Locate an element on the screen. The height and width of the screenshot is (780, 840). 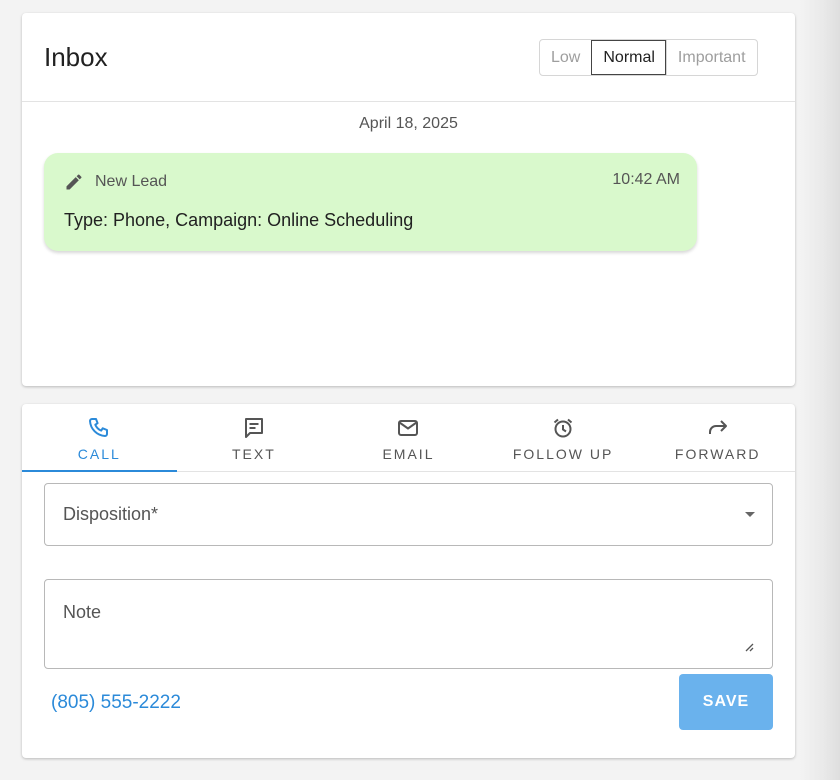
priority-toggle-group: Low Normal Important is located at coordinates (648, 57).